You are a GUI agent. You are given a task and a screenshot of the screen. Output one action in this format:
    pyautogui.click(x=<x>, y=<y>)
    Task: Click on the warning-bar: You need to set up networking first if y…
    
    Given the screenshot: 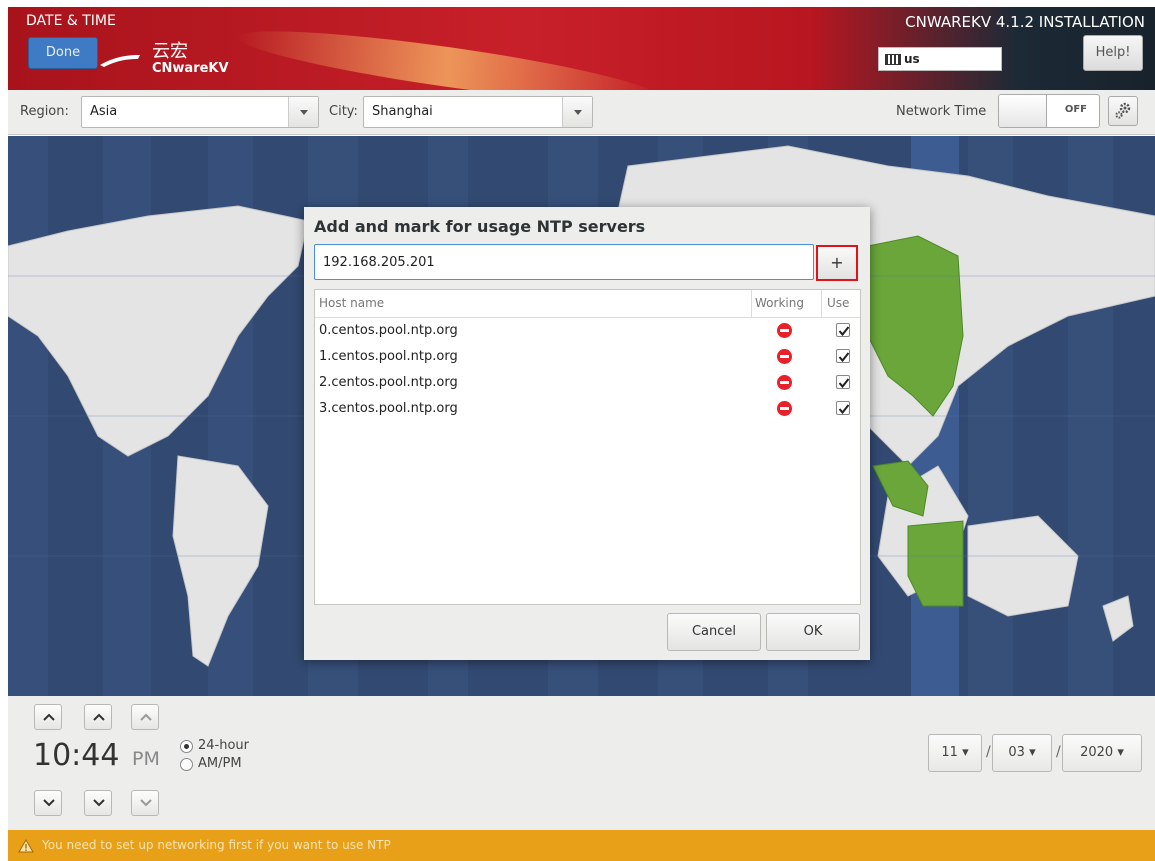 What is the action you would take?
    pyautogui.click(x=581, y=845)
    